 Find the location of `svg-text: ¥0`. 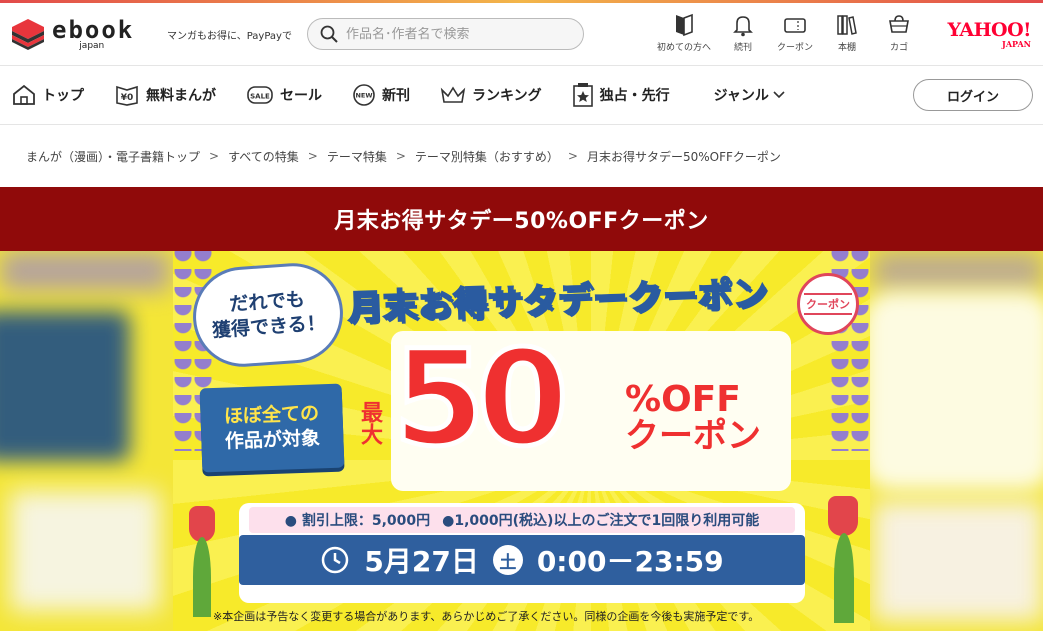

svg-text: ¥0 is located at coordinates (127, 98).